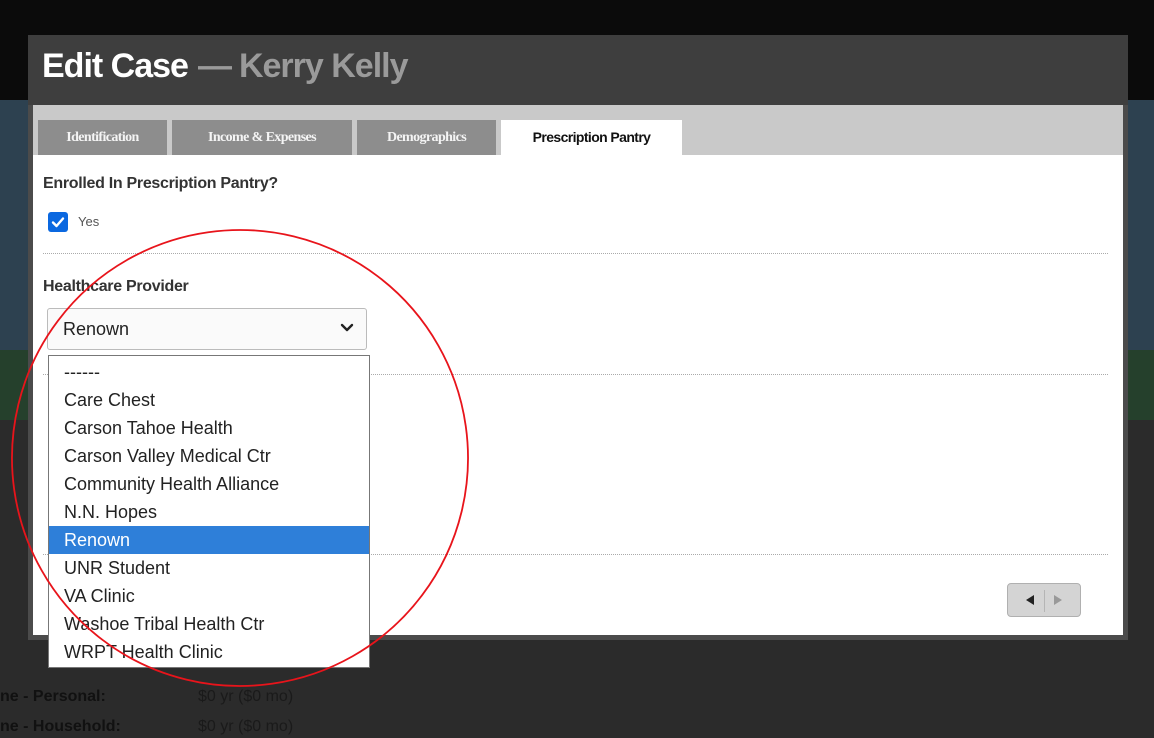 The width and height of the screenshot is (1154, 738). I want to click on chevron-down-icon, so click(347, 327).